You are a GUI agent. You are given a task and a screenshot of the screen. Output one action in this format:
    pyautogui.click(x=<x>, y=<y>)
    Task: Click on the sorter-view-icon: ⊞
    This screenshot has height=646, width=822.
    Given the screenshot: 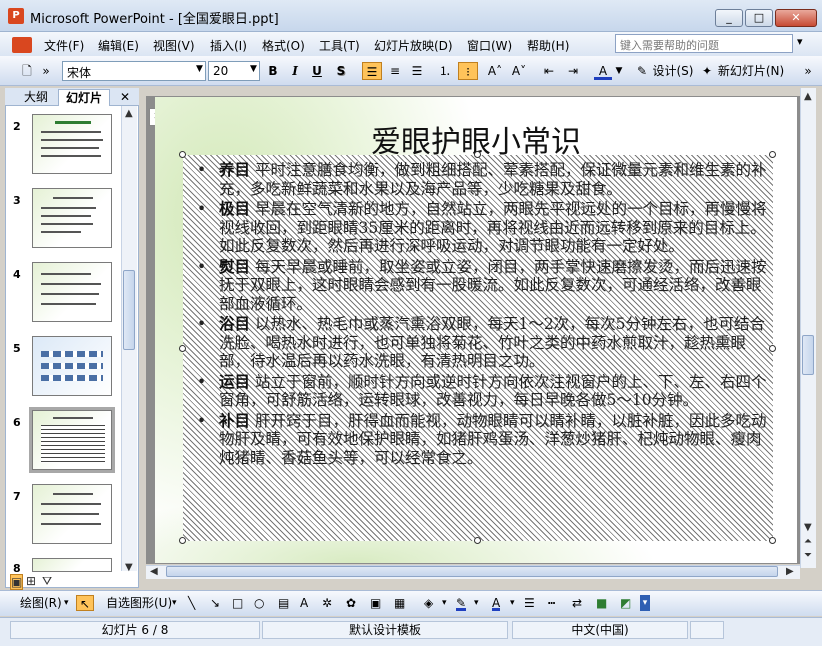 What is the action you would take?
    pyautogui.click(x=31, y=581)
    